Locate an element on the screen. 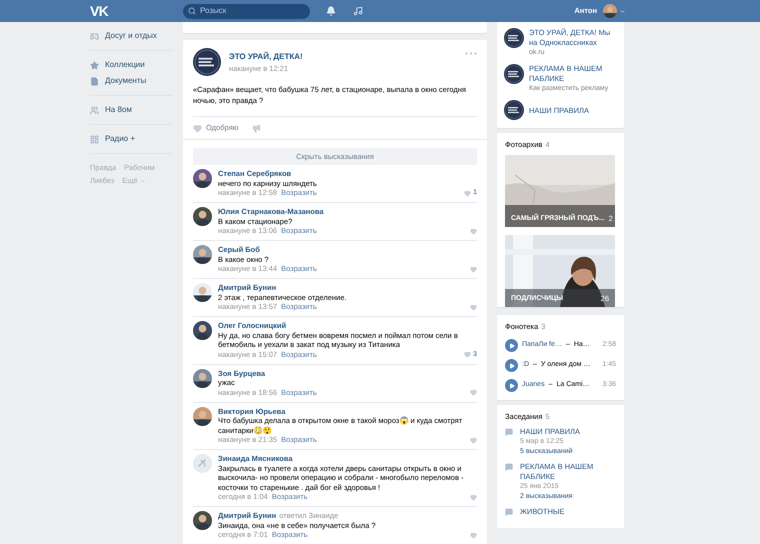 This screenshot has height=544, width=760. sidebar-item: Документы is located at coordinates (125, 81).